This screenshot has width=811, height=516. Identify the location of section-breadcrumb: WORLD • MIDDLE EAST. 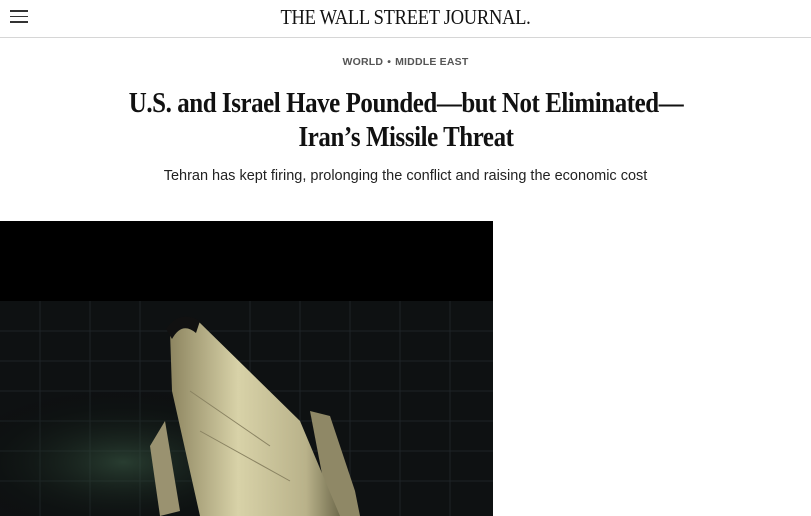
(405, 62).